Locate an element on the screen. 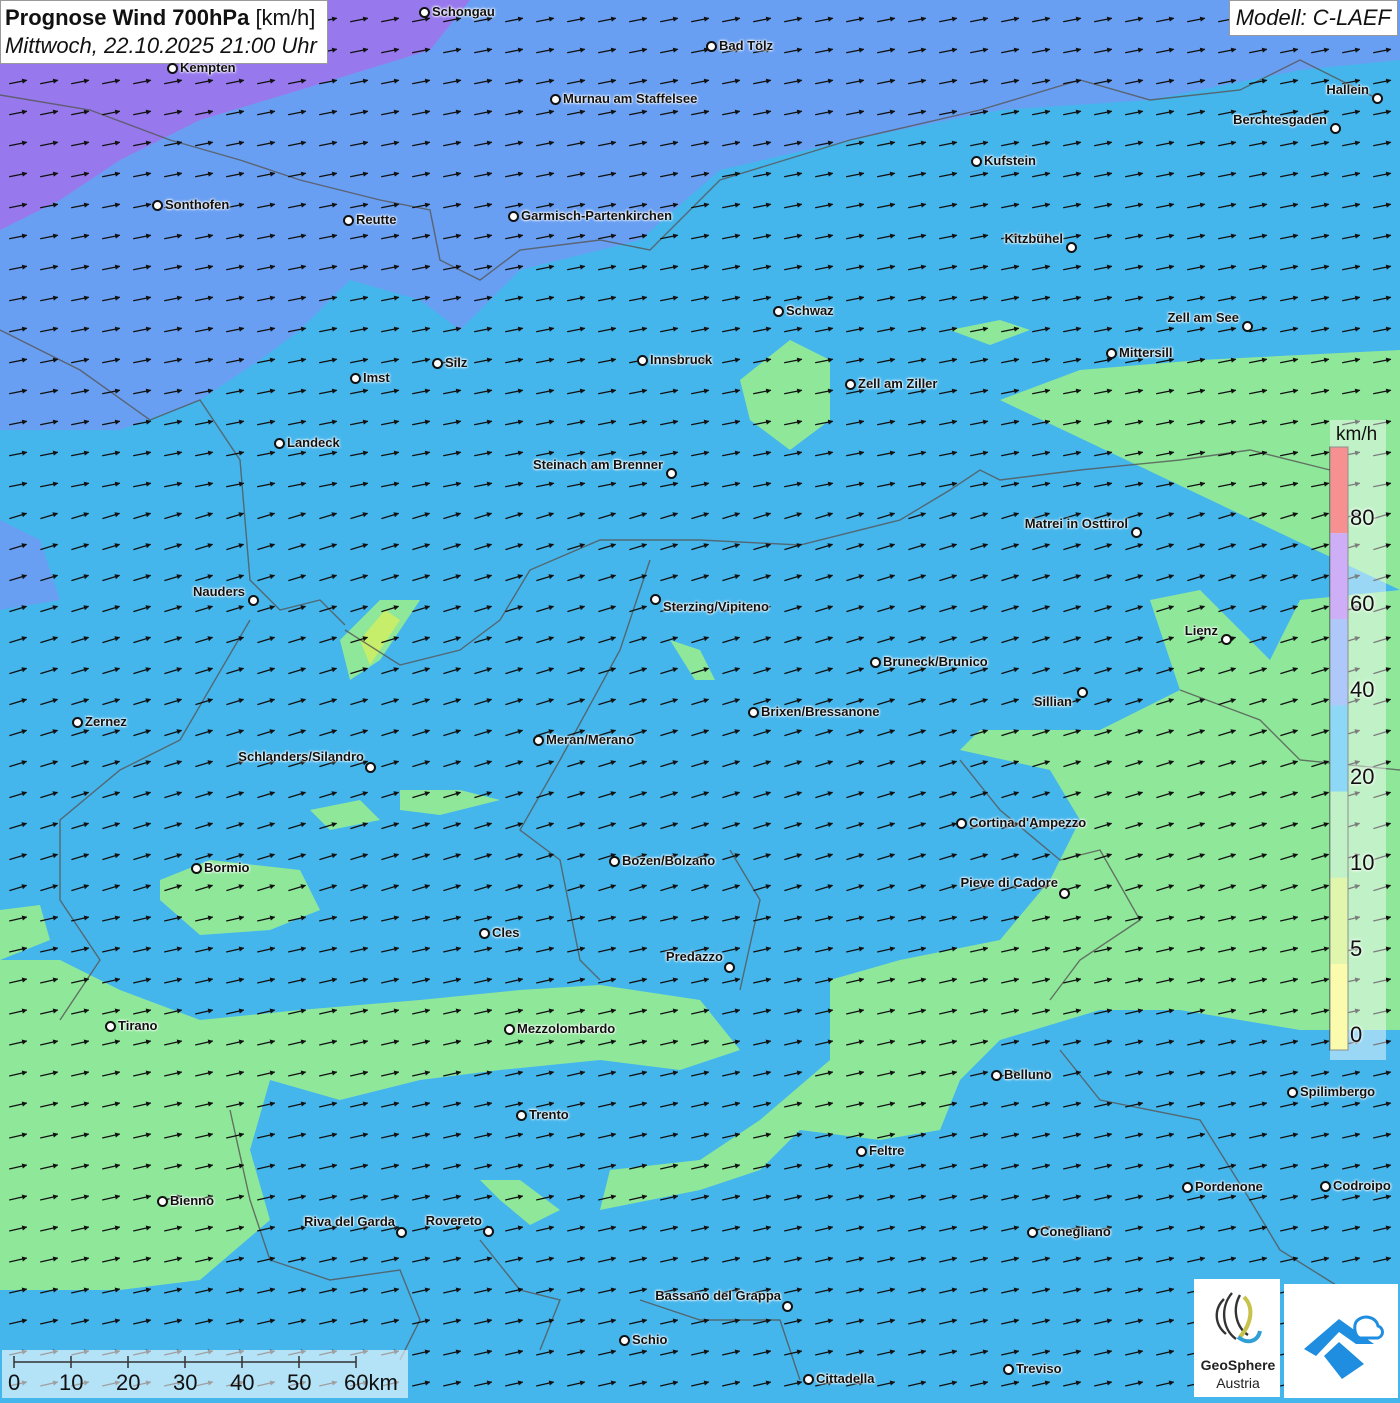  scale-label: 40 is located at coordinates (242, 1382).